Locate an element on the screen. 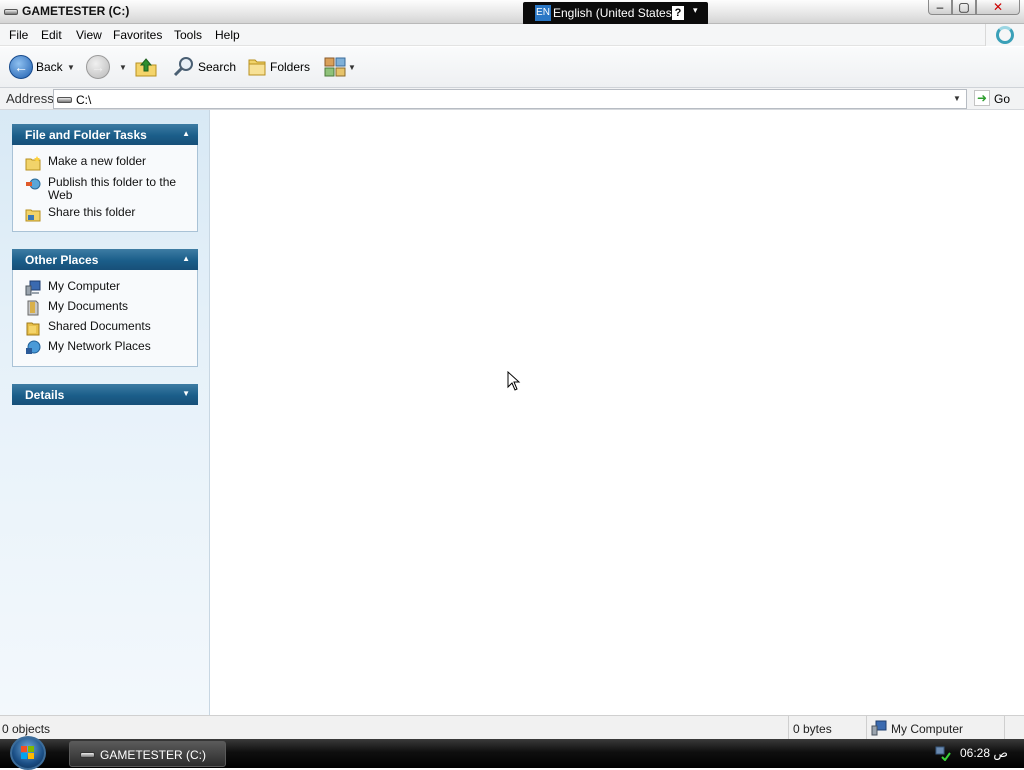  language-options-arrow: ▾ is located at coordinates (695, 10).